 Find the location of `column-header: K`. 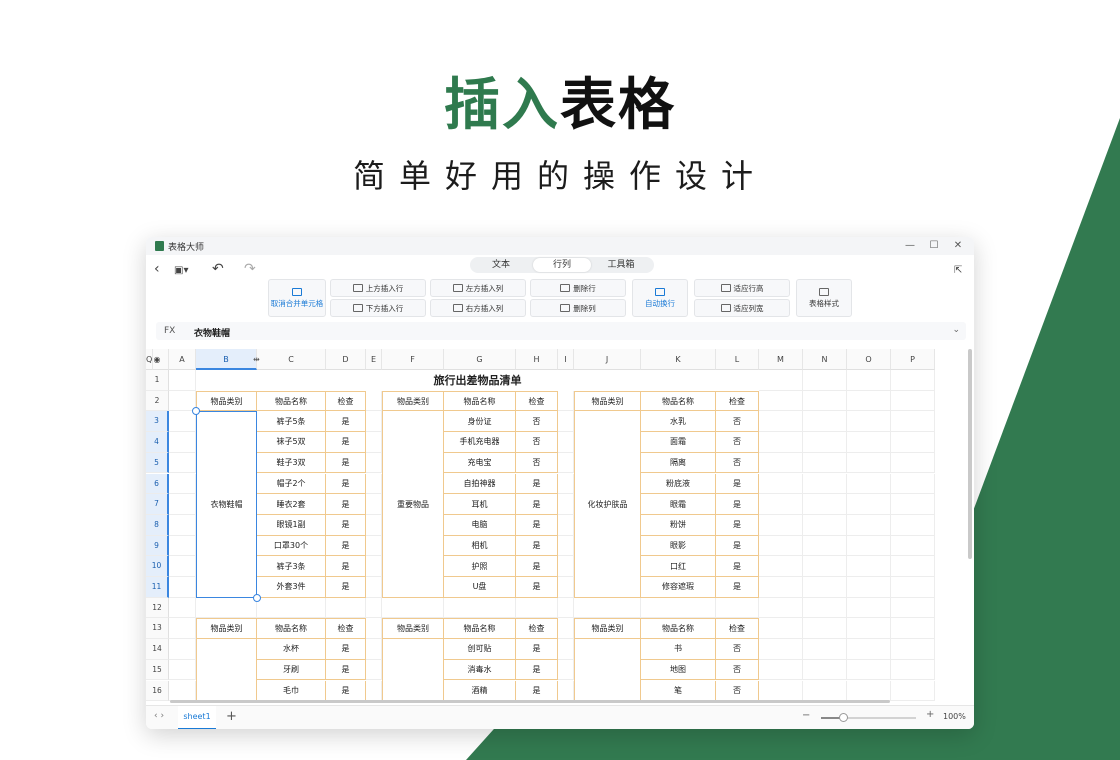

column-header: K is located at coordinates (678, 359).